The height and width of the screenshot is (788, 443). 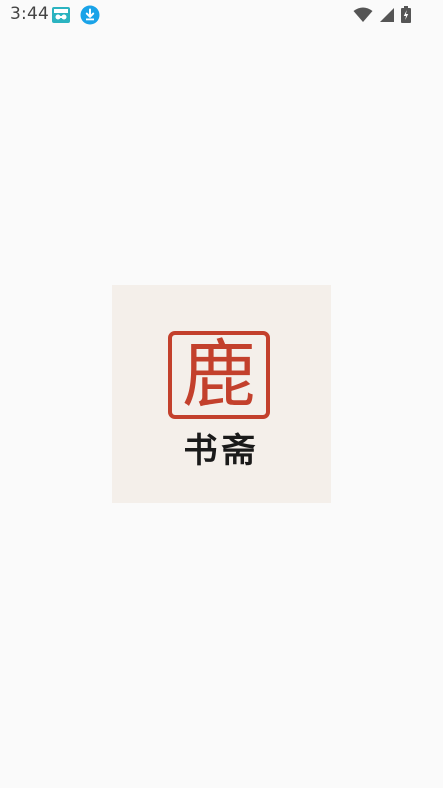 I want to click on app-logo-card: 鹿 书斋, so click(x=221, y=394).